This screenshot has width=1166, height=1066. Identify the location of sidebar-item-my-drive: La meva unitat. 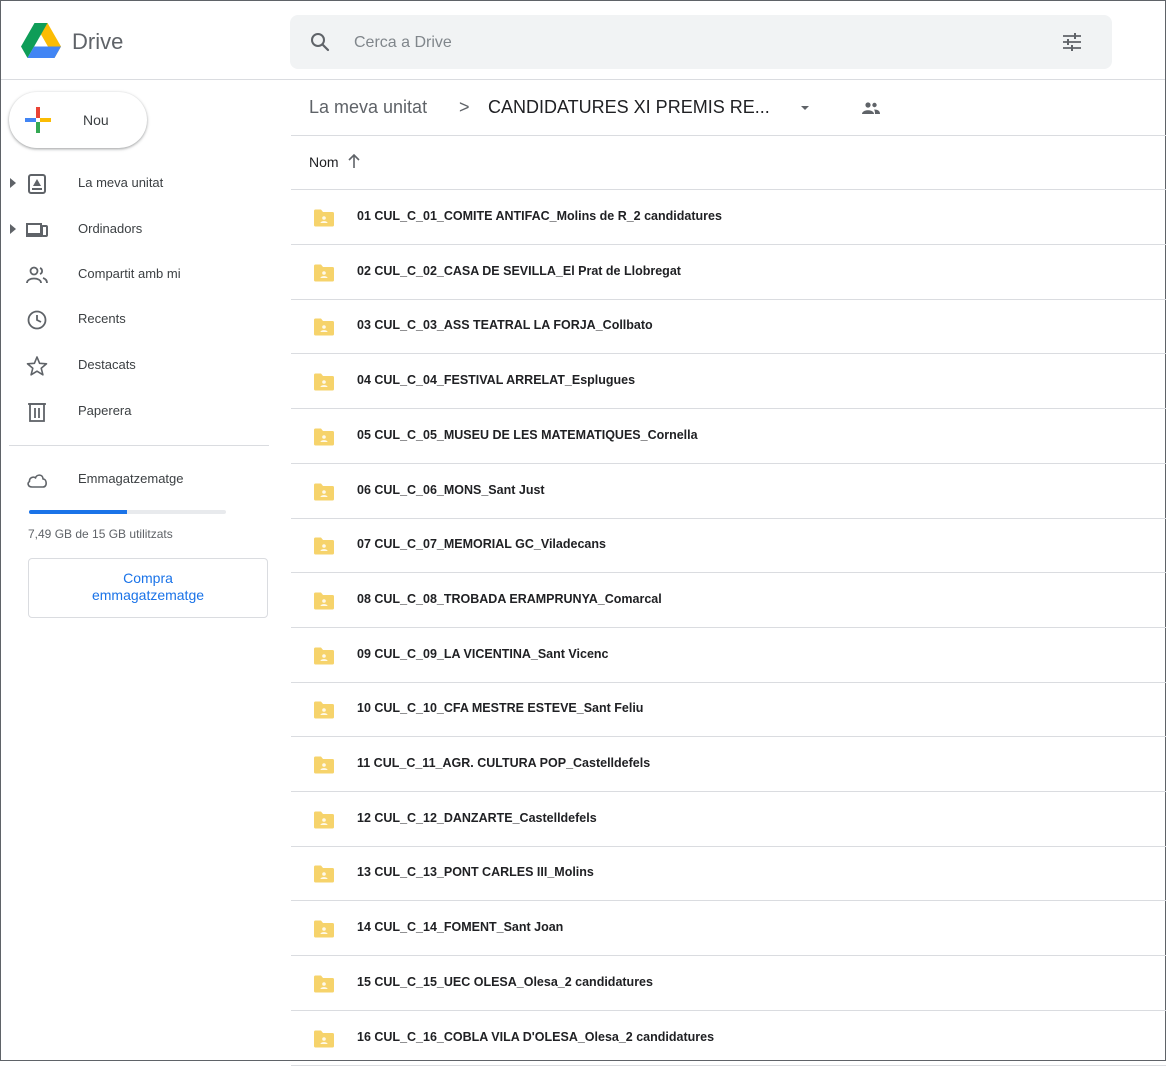
(136, 184).